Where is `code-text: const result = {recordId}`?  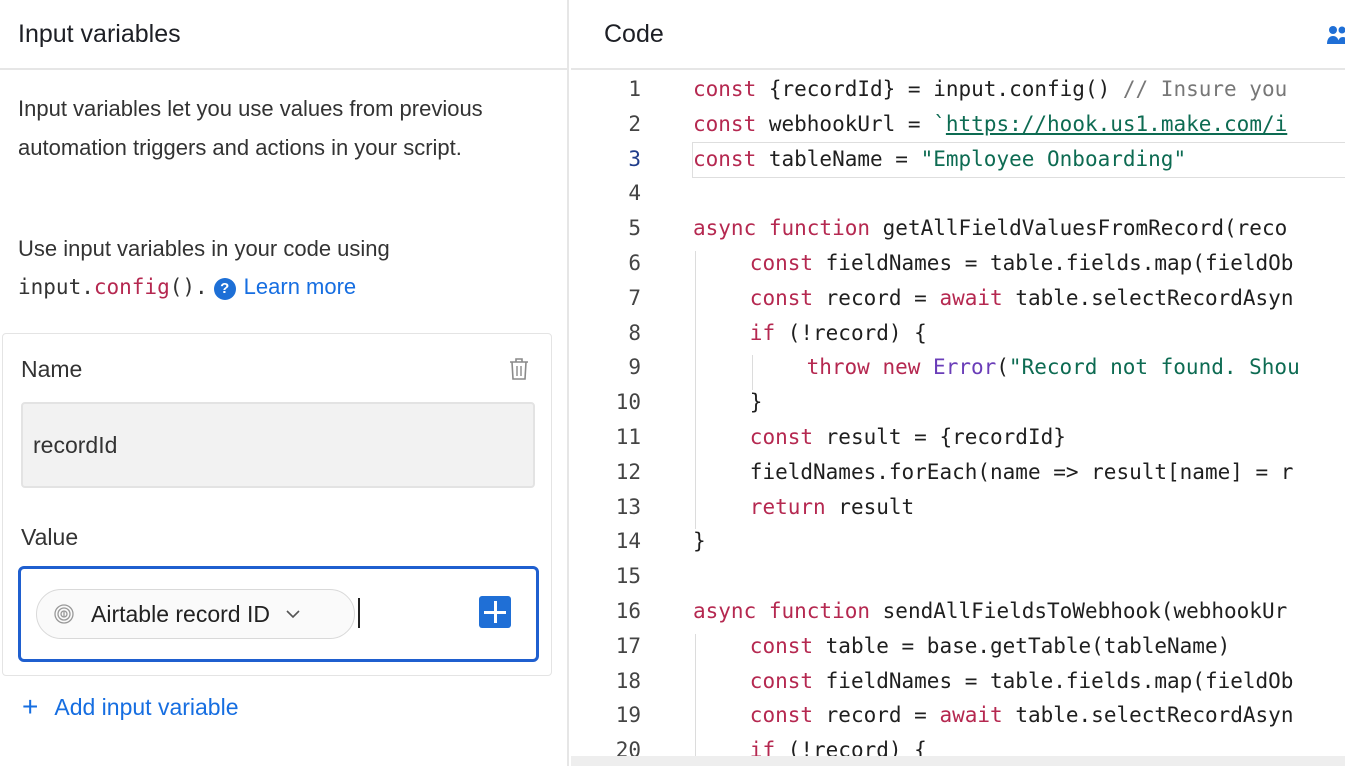 code-text: const result = {recordId} is located at coordinates (907, 437).